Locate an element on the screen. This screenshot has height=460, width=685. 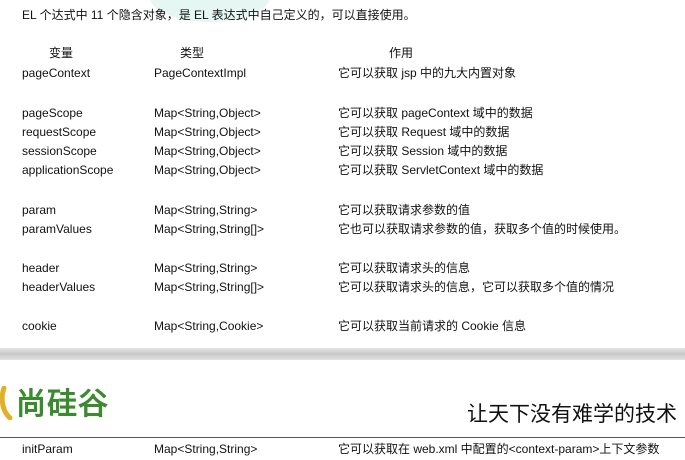
variable-description: 它也可以获取请求参数的值，获取多个值的时候使用。 is located at coordinates (482, 229).